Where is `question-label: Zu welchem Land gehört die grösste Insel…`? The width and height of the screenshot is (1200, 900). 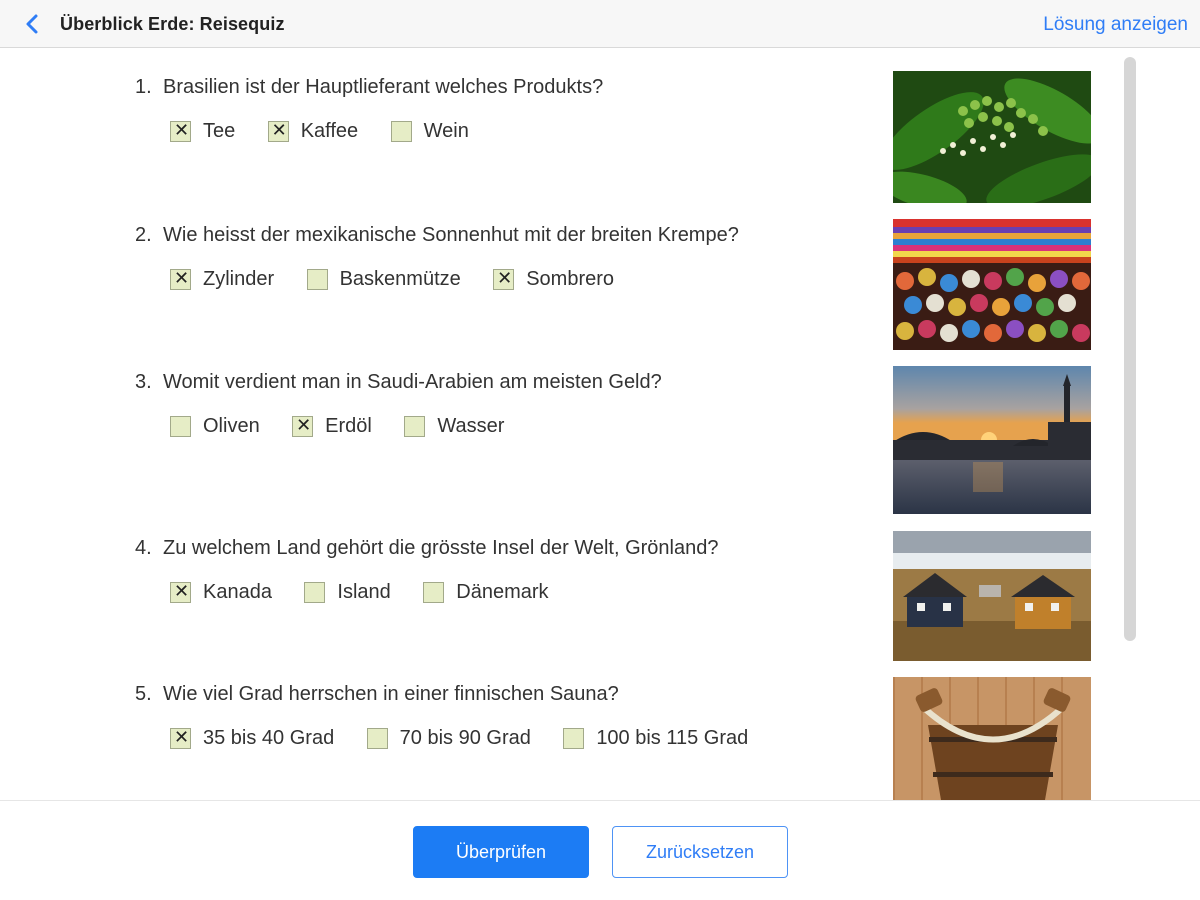
question-label: Zu welchem Land gehört die grösste Insel… is located at coordinates (441, 548).